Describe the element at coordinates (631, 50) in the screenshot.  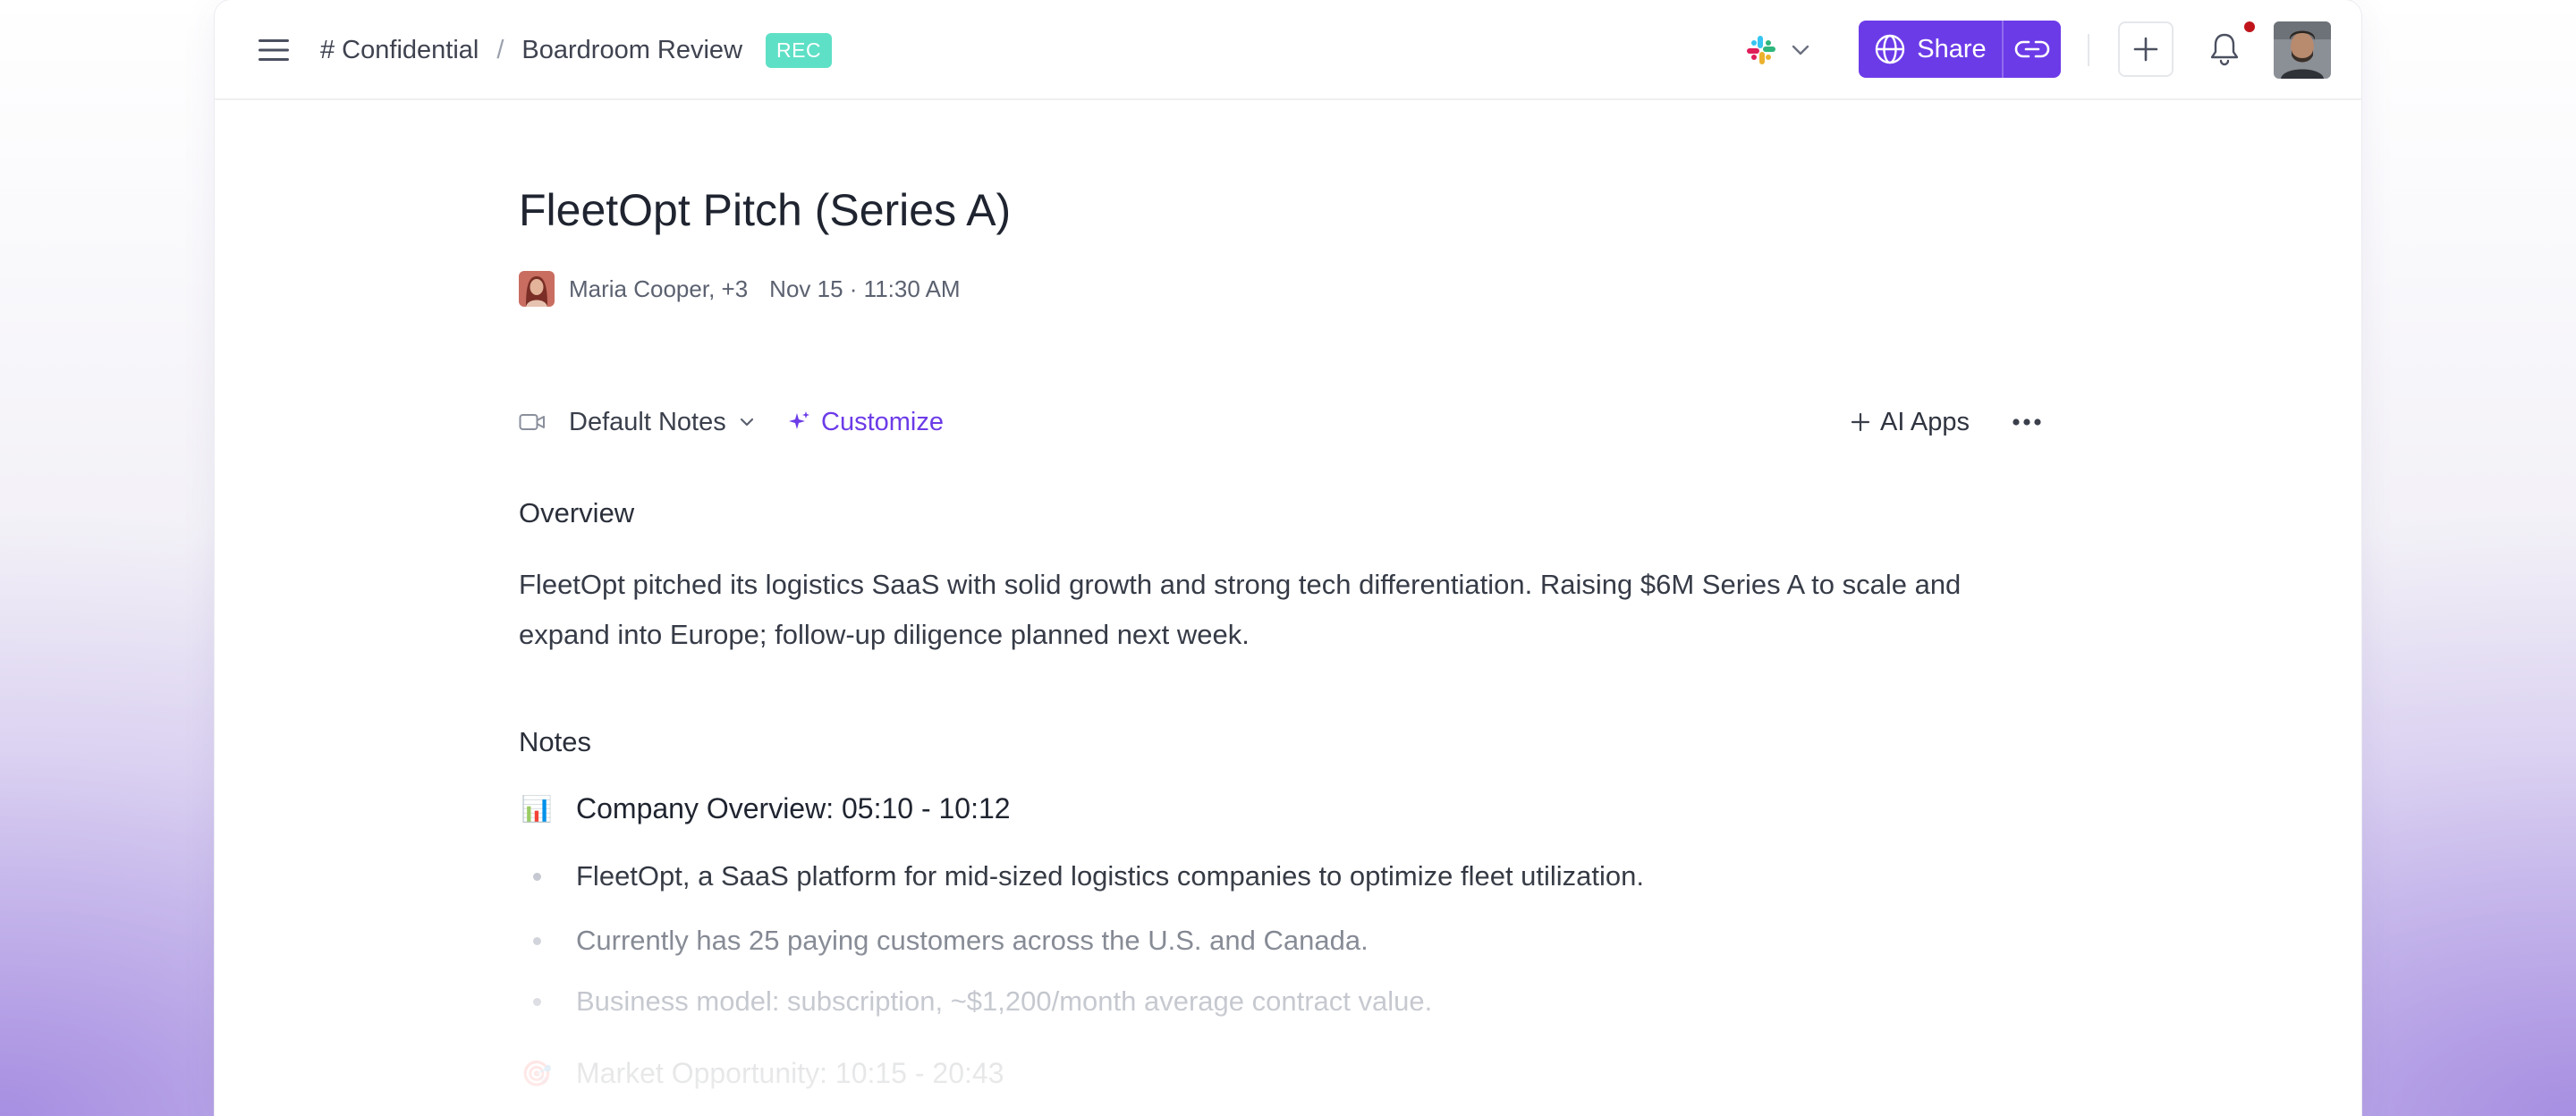
I see `breadcrumb-page: Boardroom Review` at that location.